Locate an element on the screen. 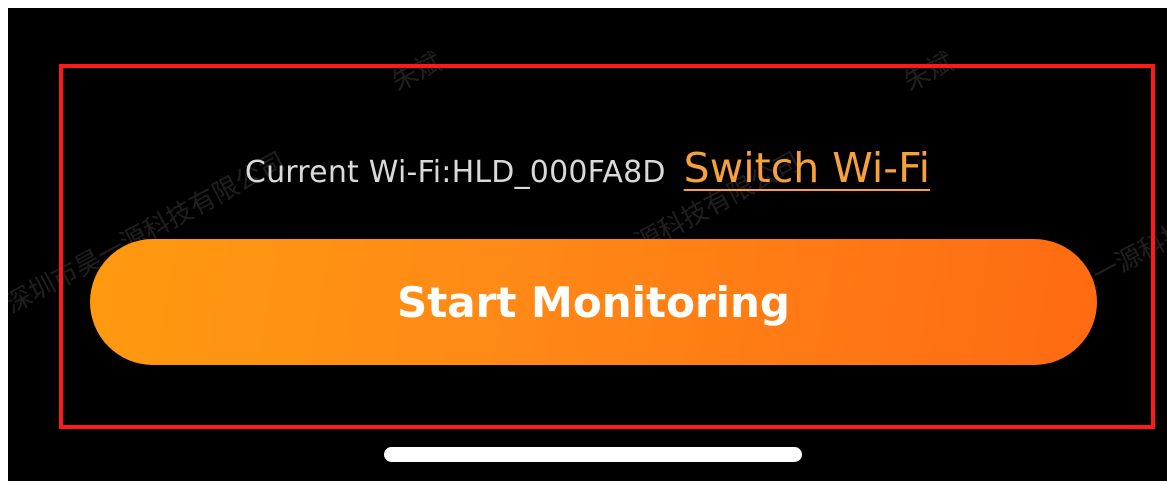 This screenshot has height=481, width=1167. home-indicator is located at coordinates (593, 454).